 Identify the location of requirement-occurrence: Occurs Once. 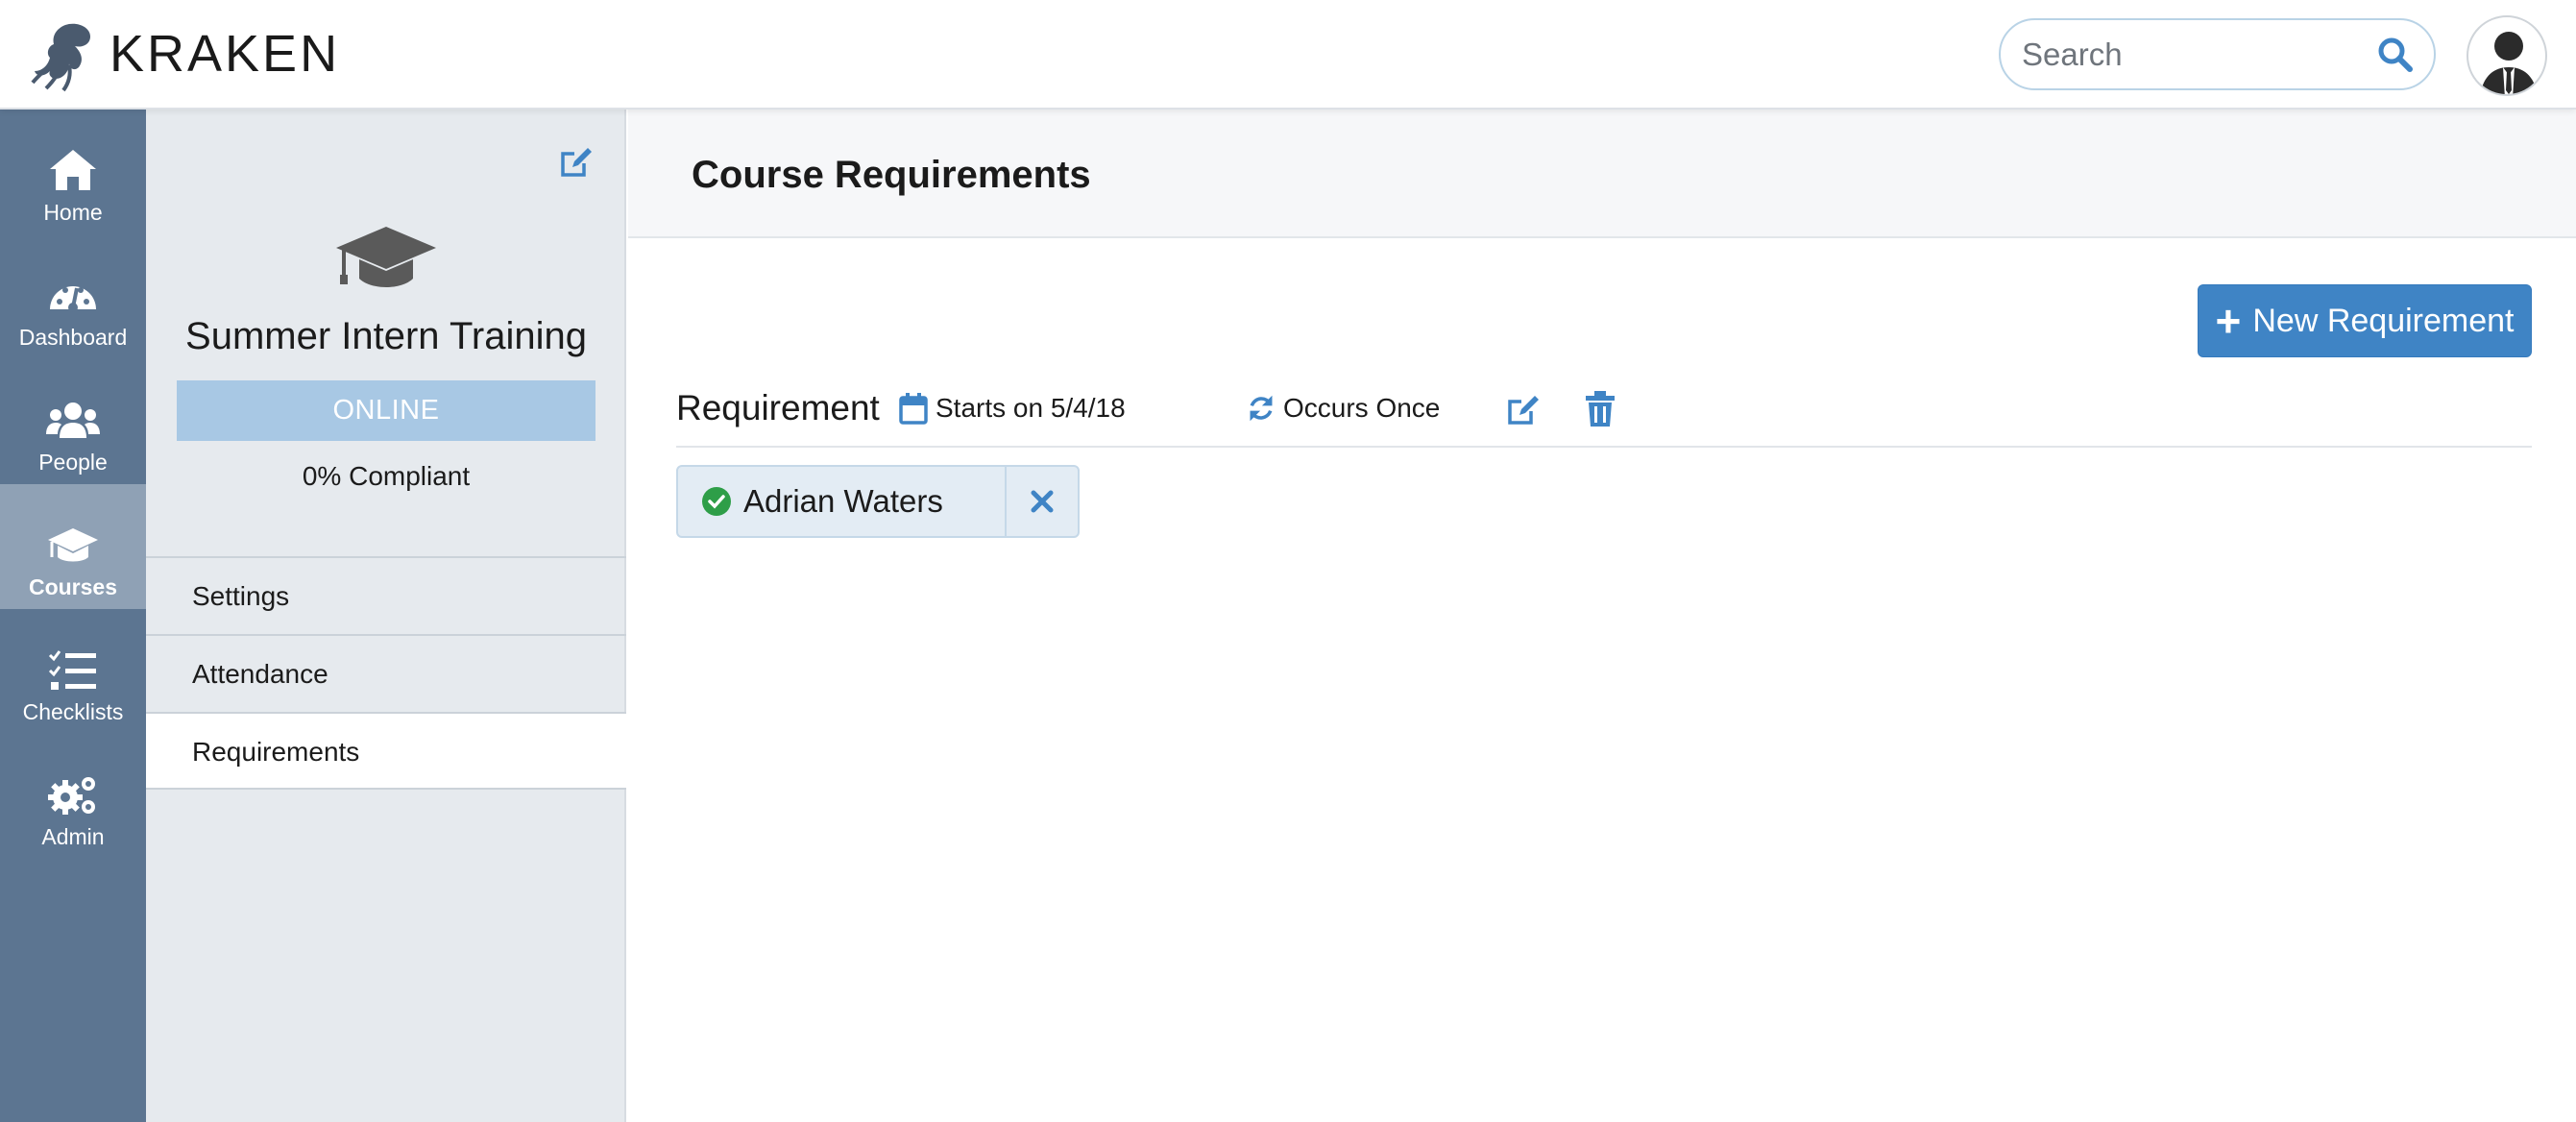
(1343, 408).